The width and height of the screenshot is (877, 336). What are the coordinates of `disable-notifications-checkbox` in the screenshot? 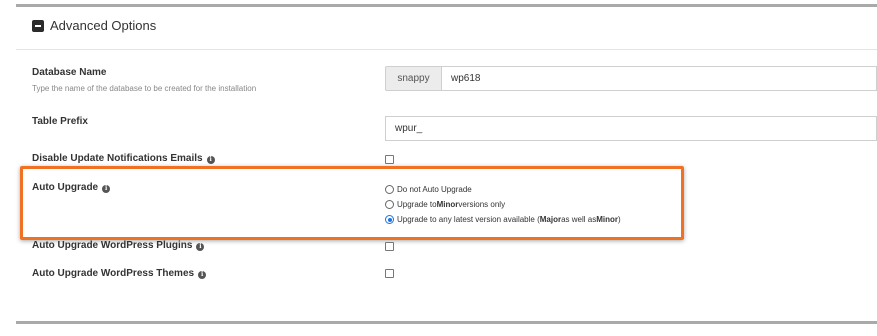 It's located at (389, 159).